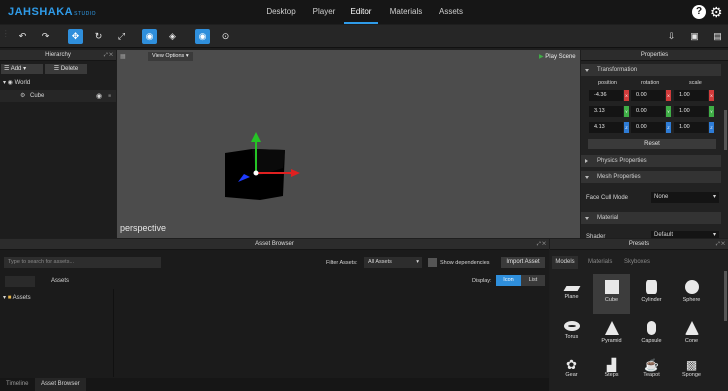 The image size is (728, 391). What do you see at coordinates (17, 297) in the screenshot?
I see `assets-folder: ▾ ■ Assets` at bounding box center [17, 297].